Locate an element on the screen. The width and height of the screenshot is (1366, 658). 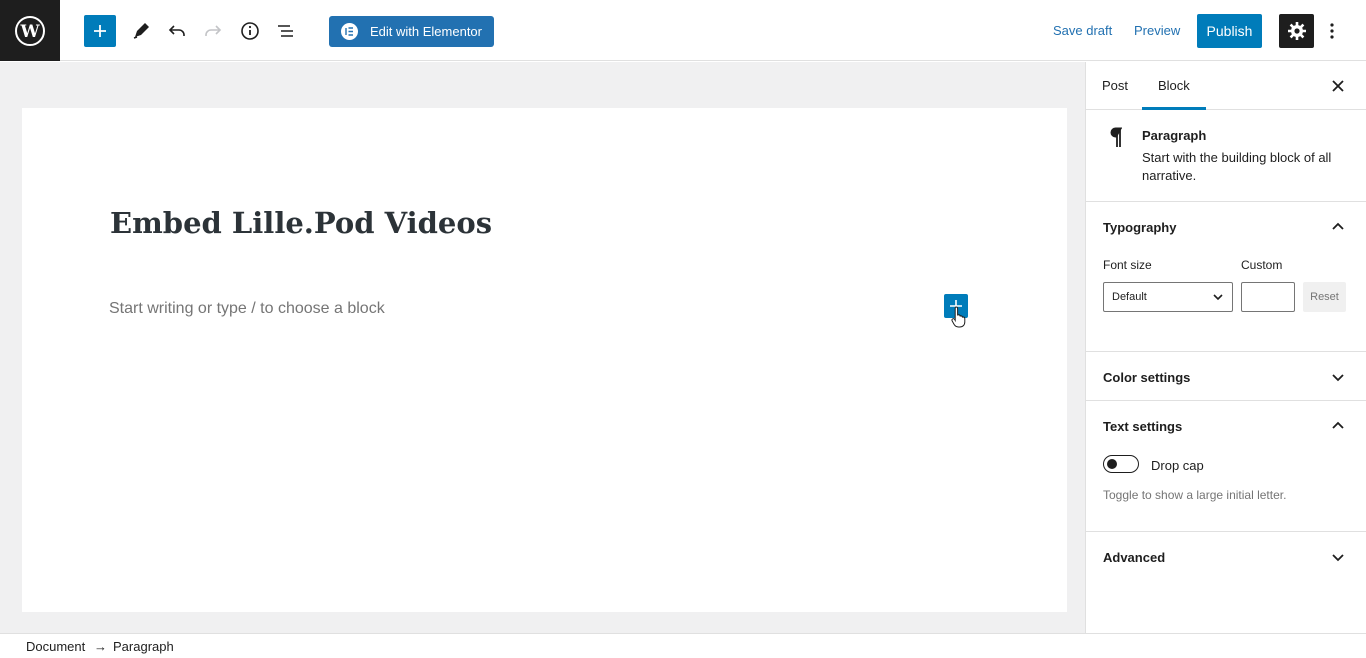
block-breadcrumb: Document → Paragraph is located at coordinates (683, 645).